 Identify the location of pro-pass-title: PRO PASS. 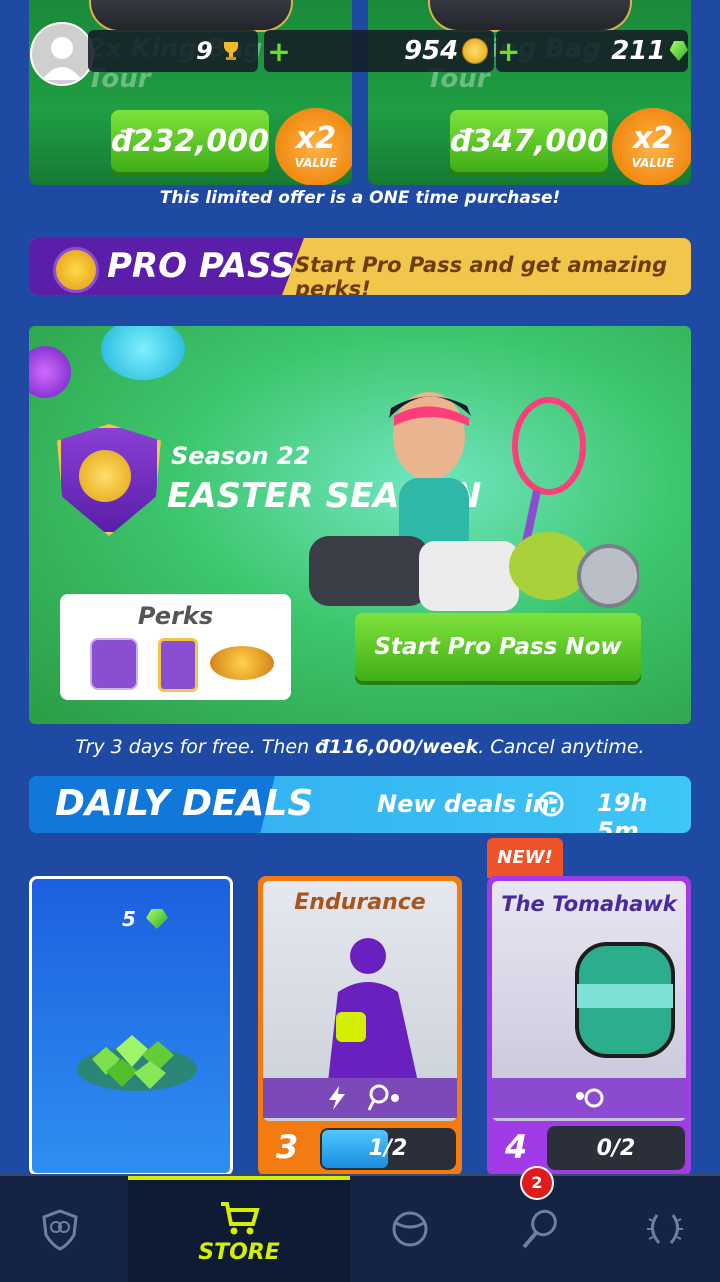
(201, 266).